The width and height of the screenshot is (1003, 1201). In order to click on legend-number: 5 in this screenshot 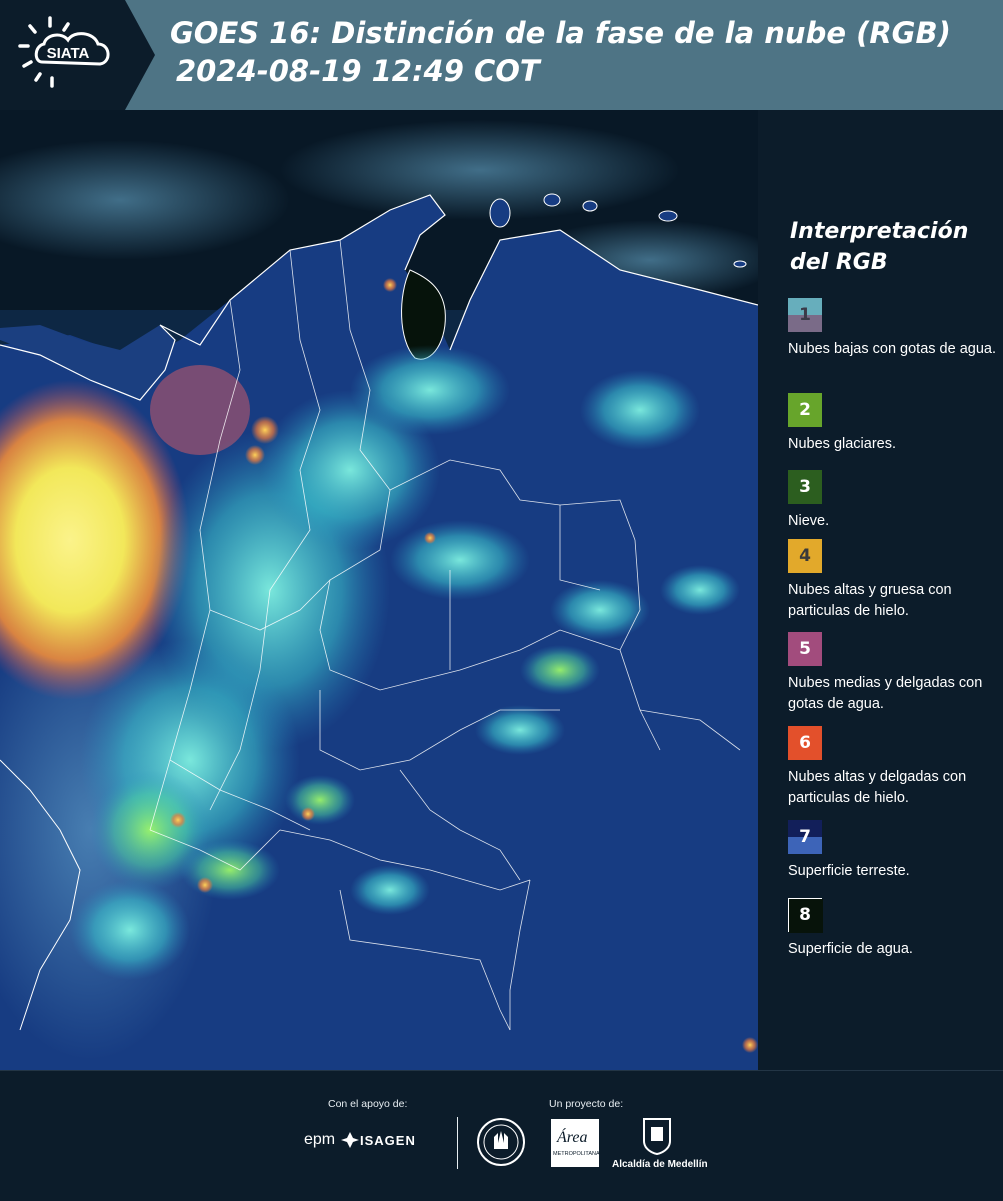, I will do `click(805, 649)`.